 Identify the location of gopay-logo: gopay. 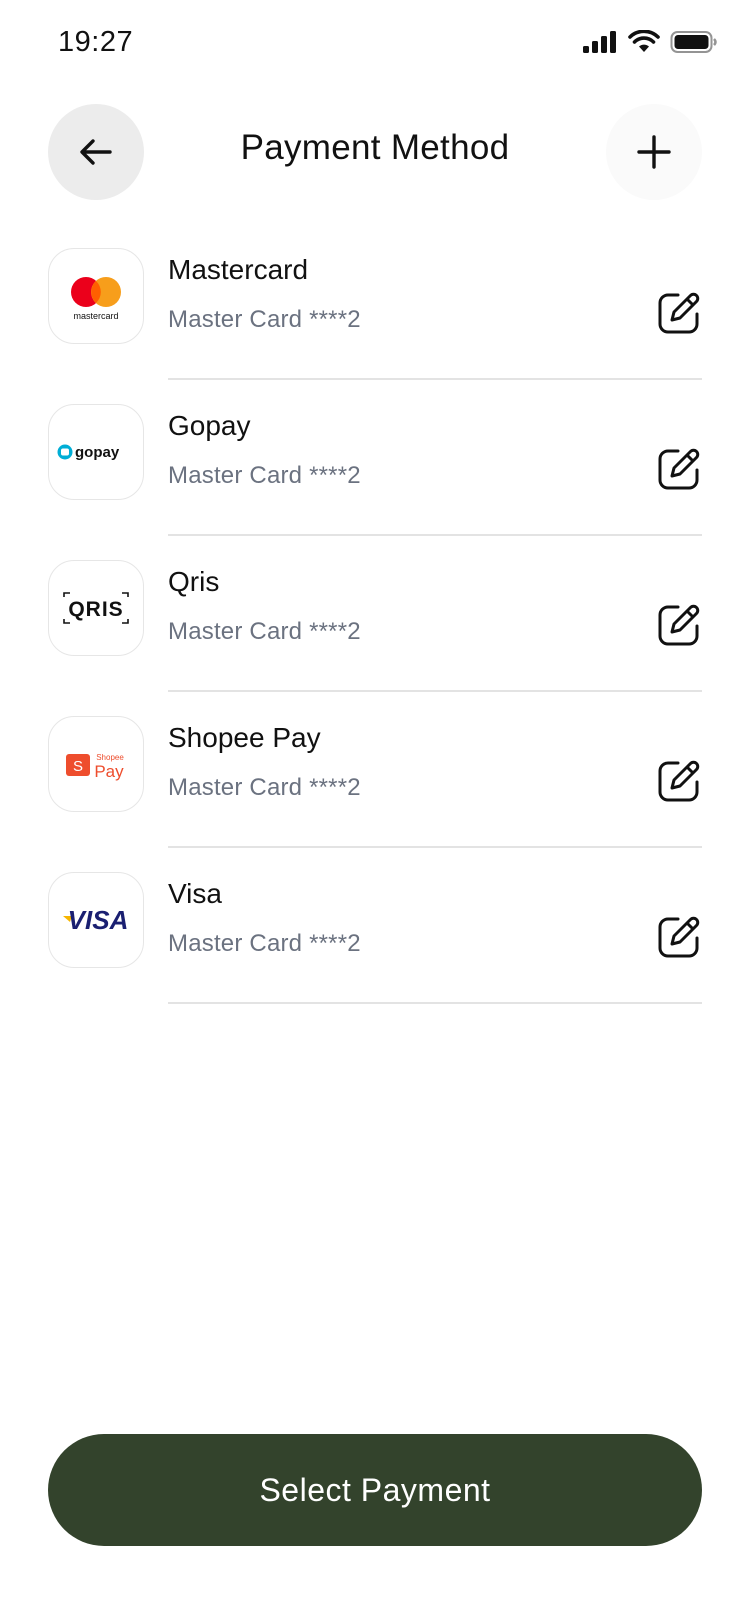
(96, 452).